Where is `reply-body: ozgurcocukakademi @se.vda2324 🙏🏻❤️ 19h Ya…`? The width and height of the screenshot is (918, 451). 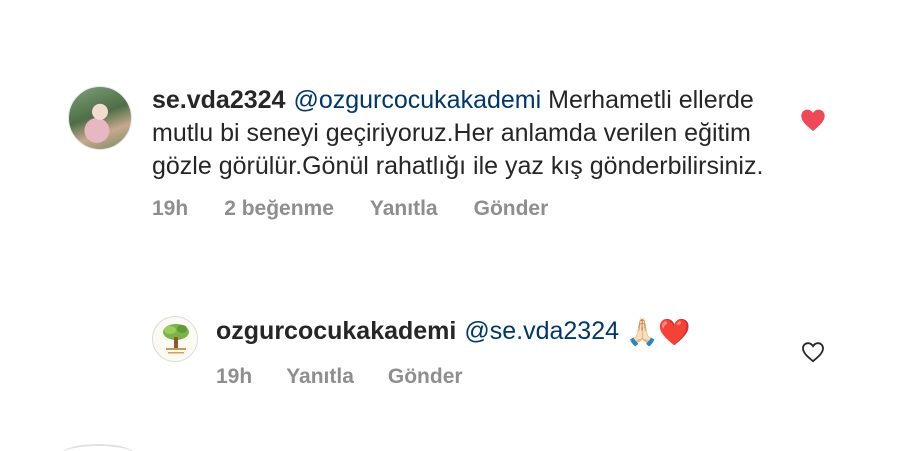 reply-body: ozgurcocukakademi @se.vda2324 🙏🏻❤️ 19h Ya… is located at coordinates (496, 351).